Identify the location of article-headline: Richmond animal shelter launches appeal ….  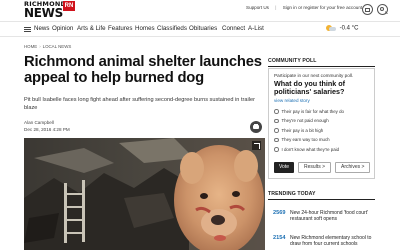
(143, 70).